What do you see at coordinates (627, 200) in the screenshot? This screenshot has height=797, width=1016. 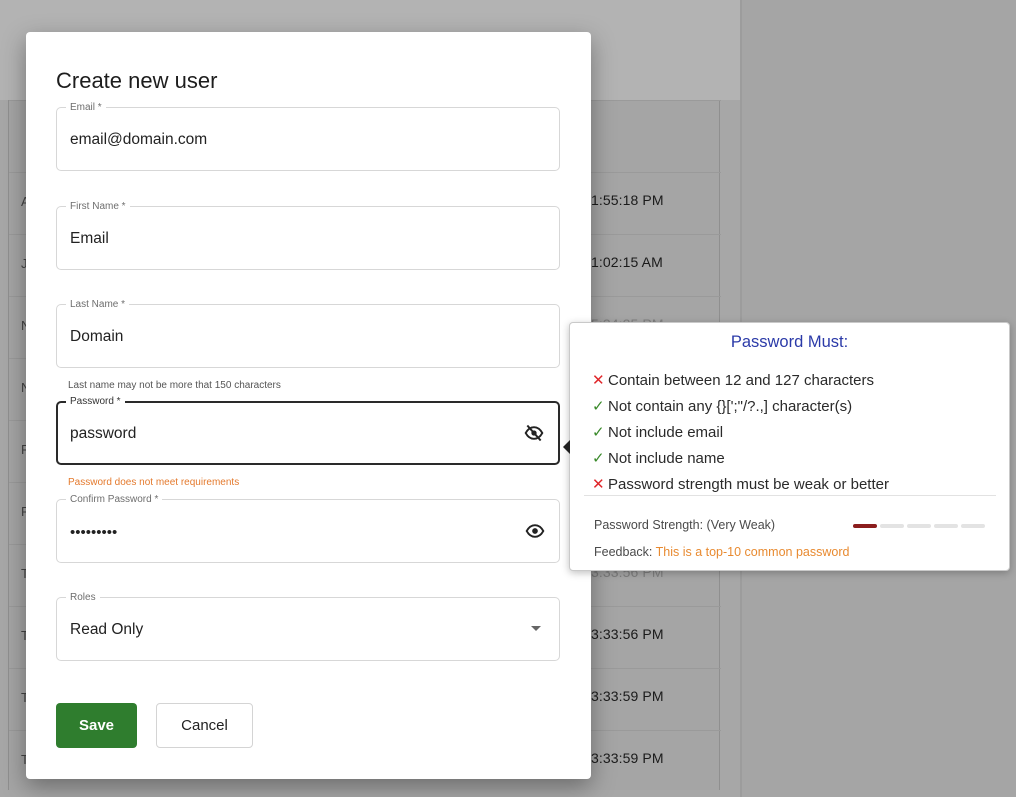 I see `row-timestamp: 1:55:18 PM` at bounding box center [627, 200].